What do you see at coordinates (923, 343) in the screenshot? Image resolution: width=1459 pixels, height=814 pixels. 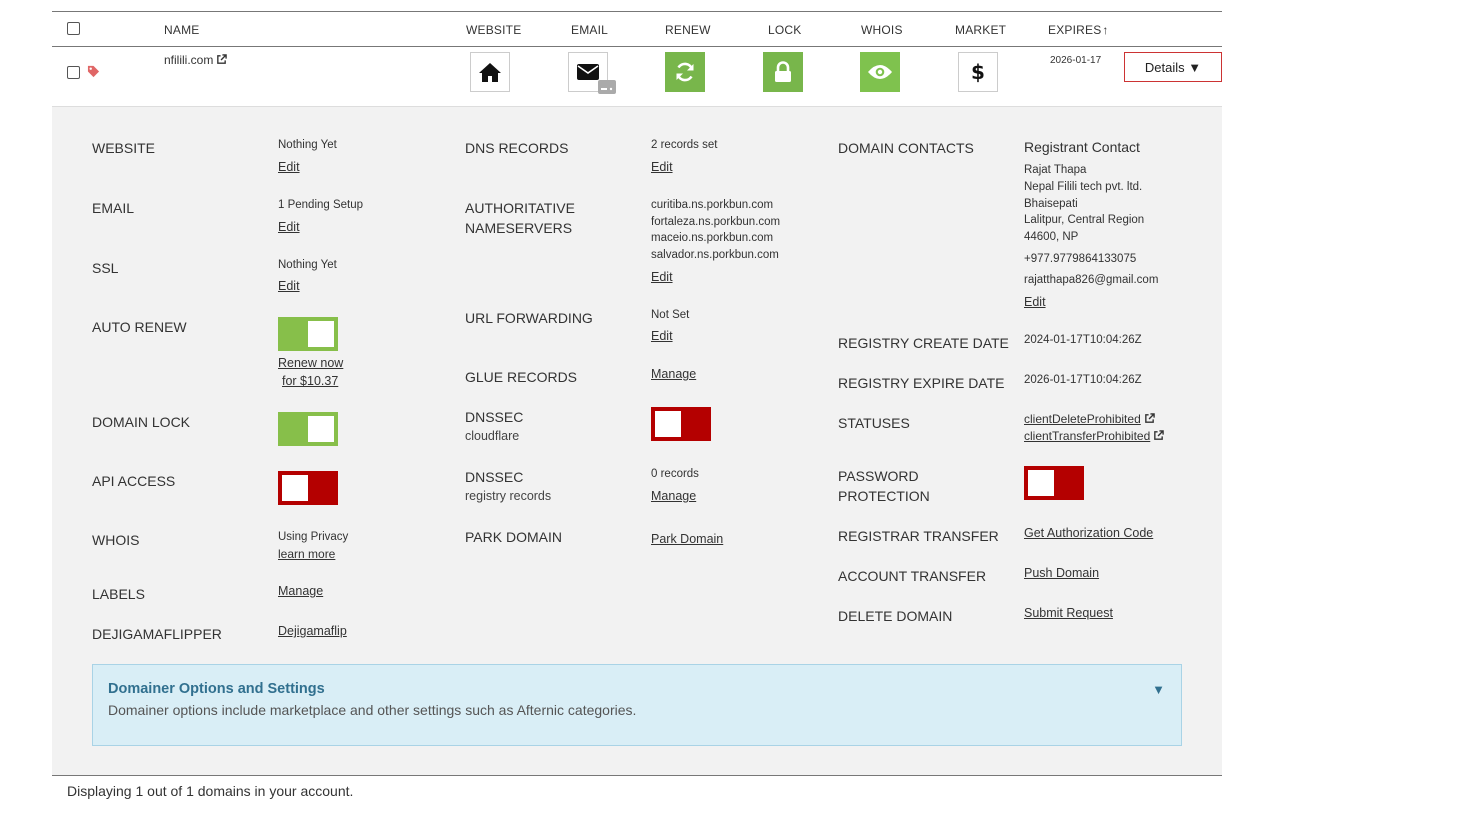 I see `registry-create-date-label: REGISTRY CREATE DATE` at bounding box center [923, 343].